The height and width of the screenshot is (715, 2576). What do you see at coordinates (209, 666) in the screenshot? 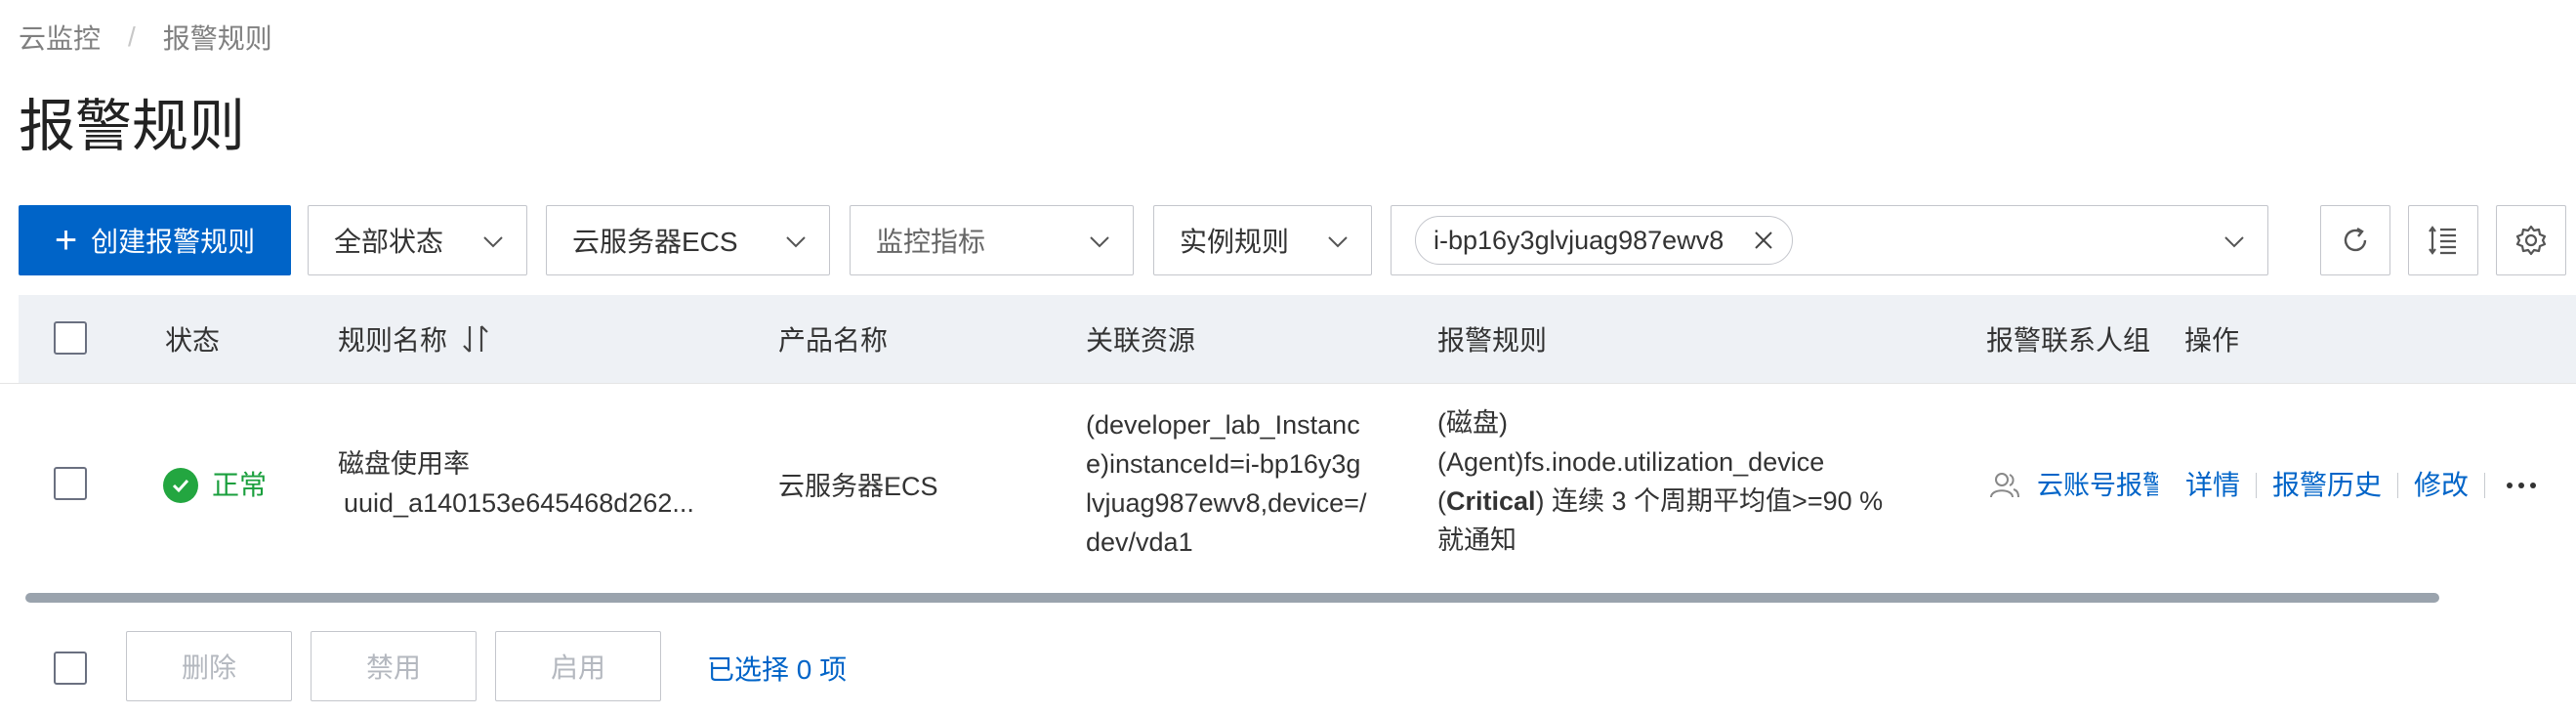
I see `delete-button: 删除` at bounding box center [209, 666].